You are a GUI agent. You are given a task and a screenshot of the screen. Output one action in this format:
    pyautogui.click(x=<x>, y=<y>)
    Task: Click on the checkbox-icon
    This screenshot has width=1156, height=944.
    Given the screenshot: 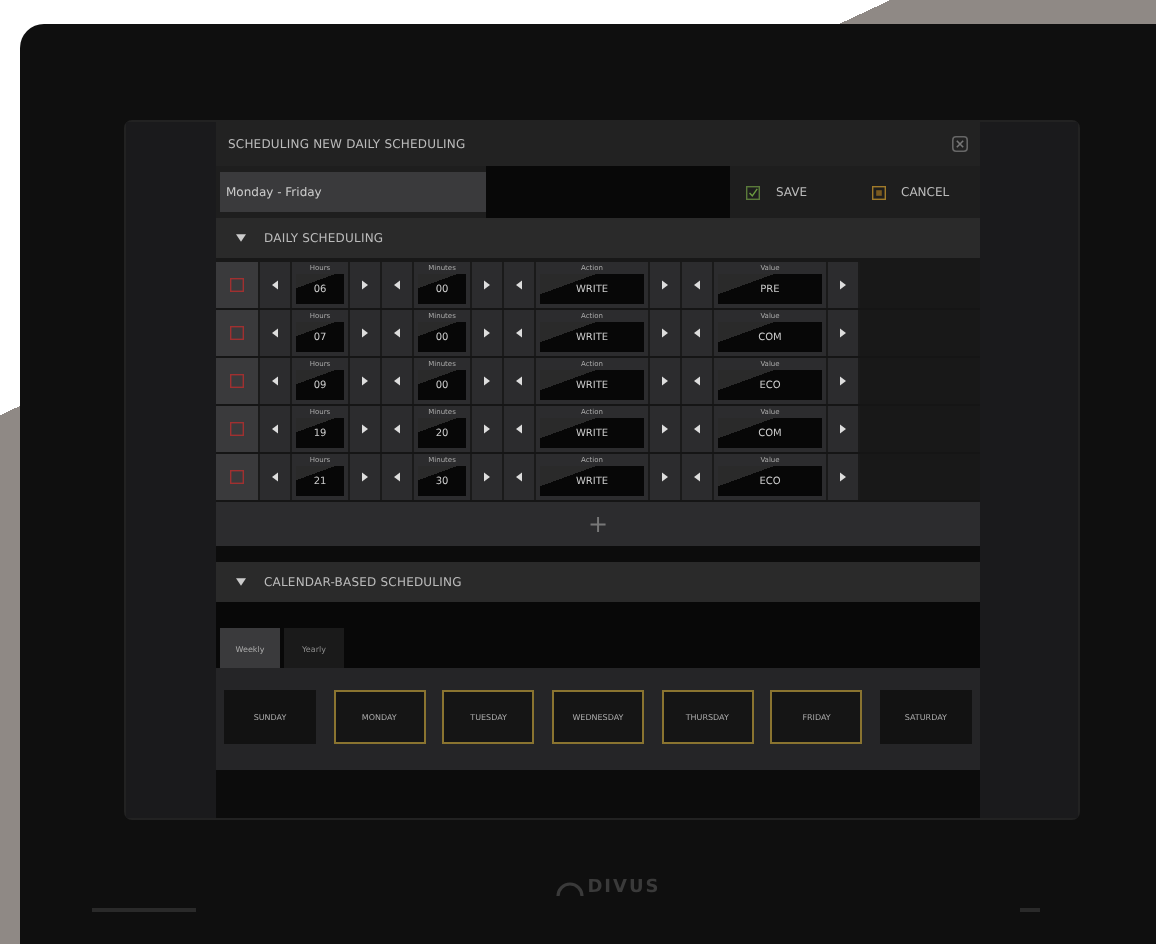 What is the action you would take?
    pyautogui.click(x=753, y=192)
    